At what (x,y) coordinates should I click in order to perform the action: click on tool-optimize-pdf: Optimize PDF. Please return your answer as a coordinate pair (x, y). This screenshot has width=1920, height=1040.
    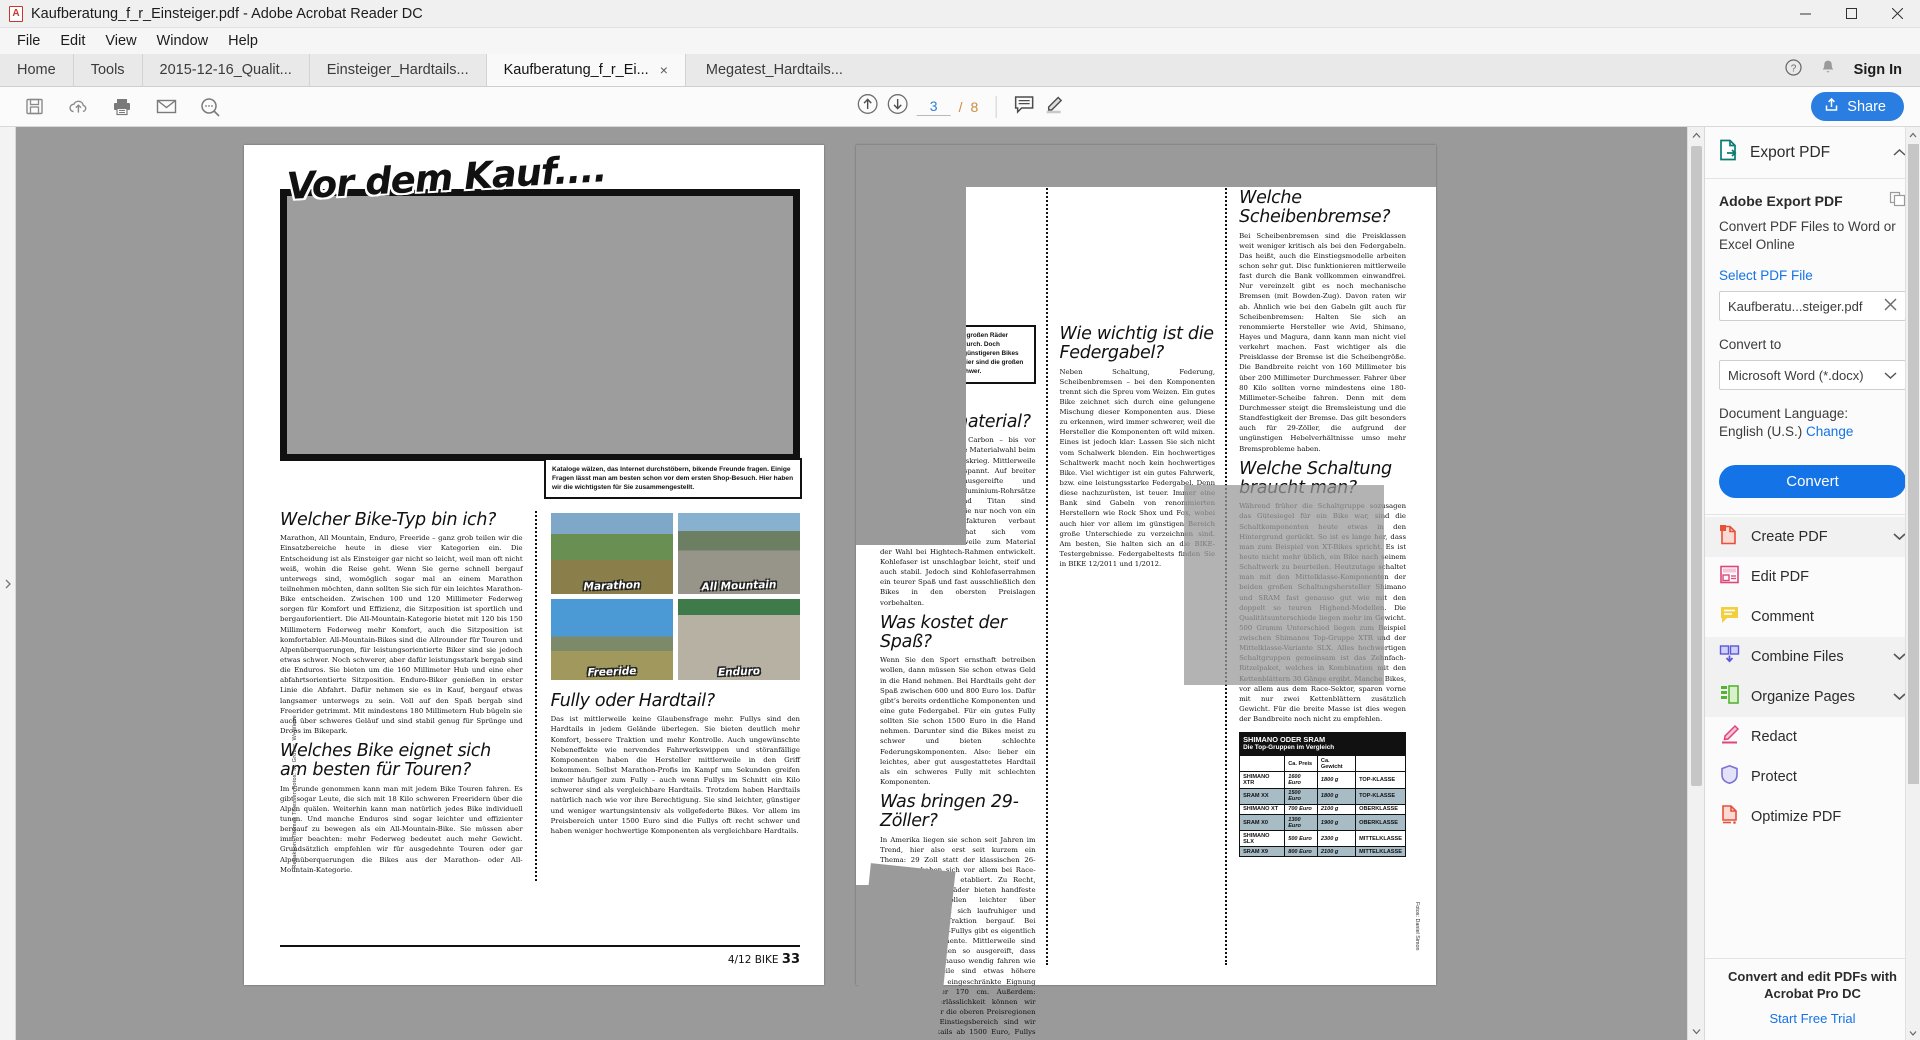
    Looking at the image, I should click on (1812, 817).